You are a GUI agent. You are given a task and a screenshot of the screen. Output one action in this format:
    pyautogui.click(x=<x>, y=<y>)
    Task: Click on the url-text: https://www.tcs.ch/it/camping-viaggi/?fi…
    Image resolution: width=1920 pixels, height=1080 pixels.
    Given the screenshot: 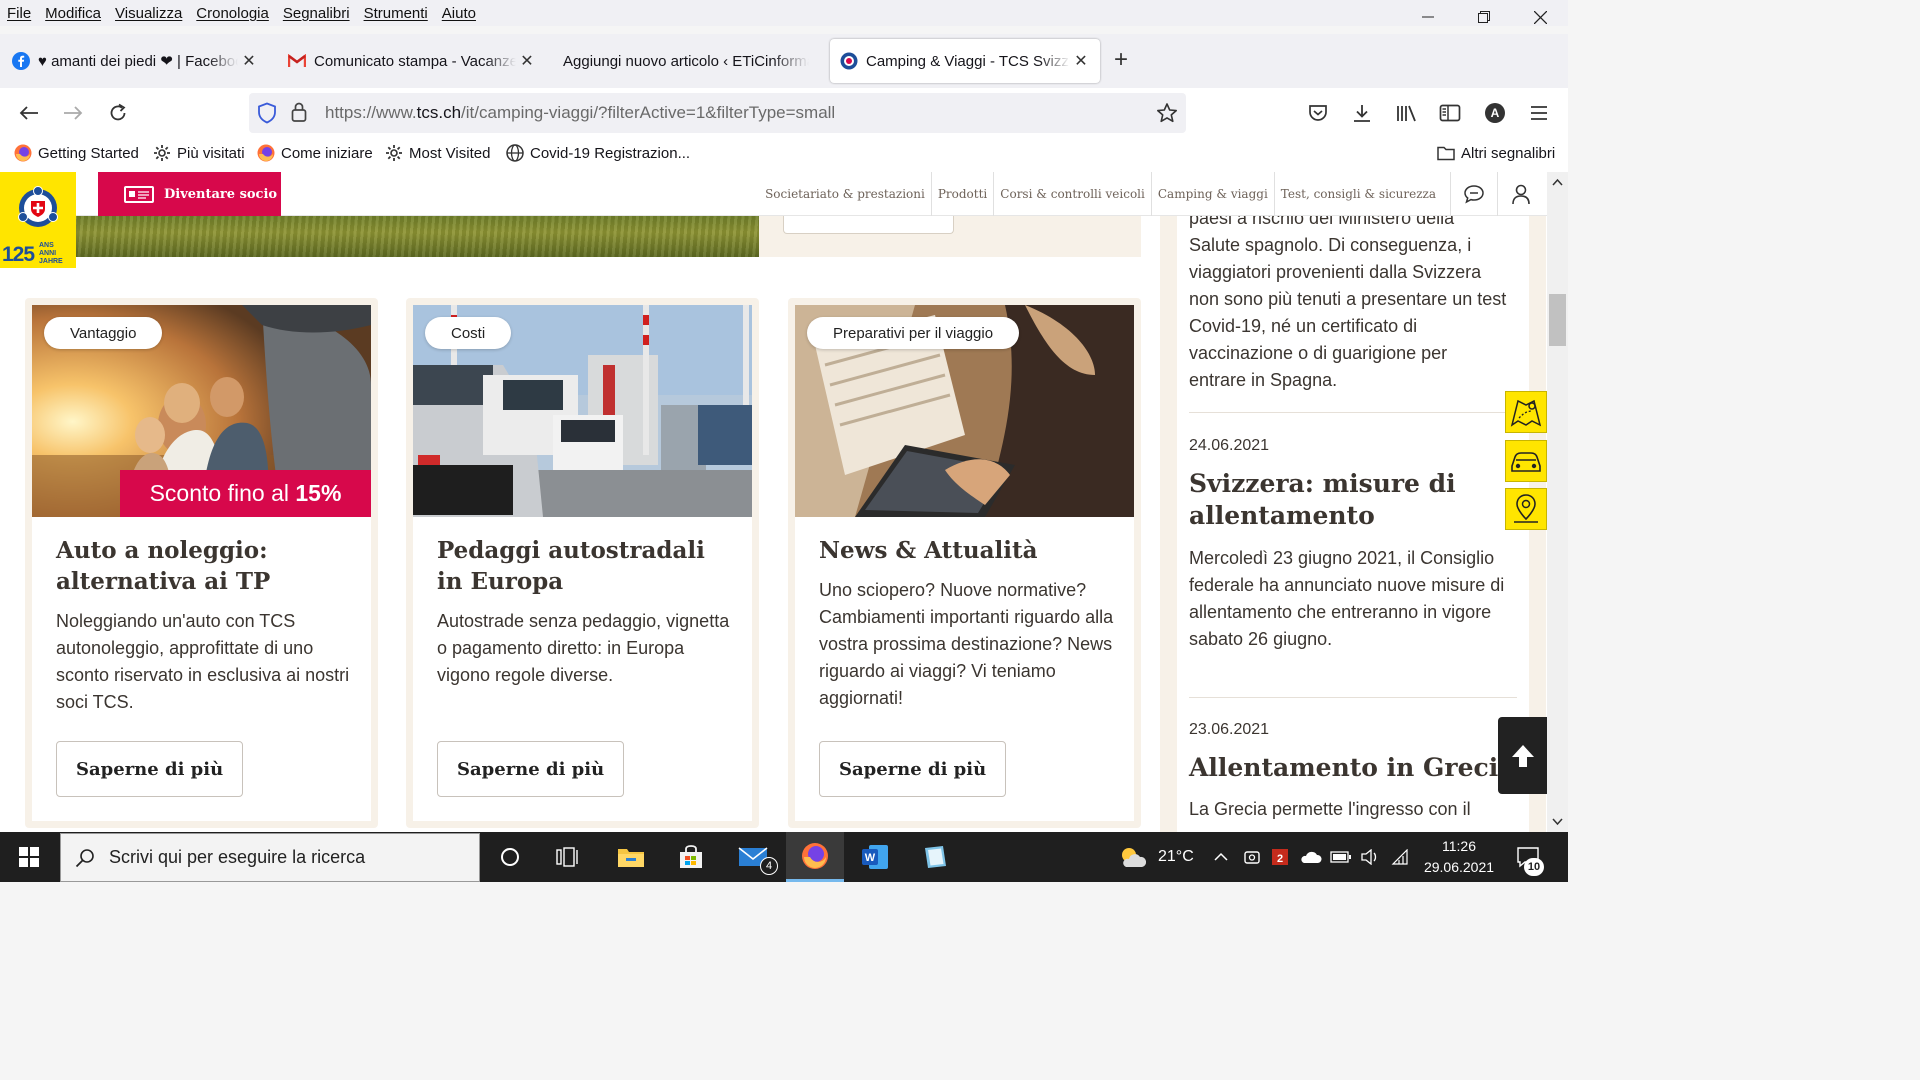 What is the action you would take?
    pyautogui.click(x=580, y=113)
    